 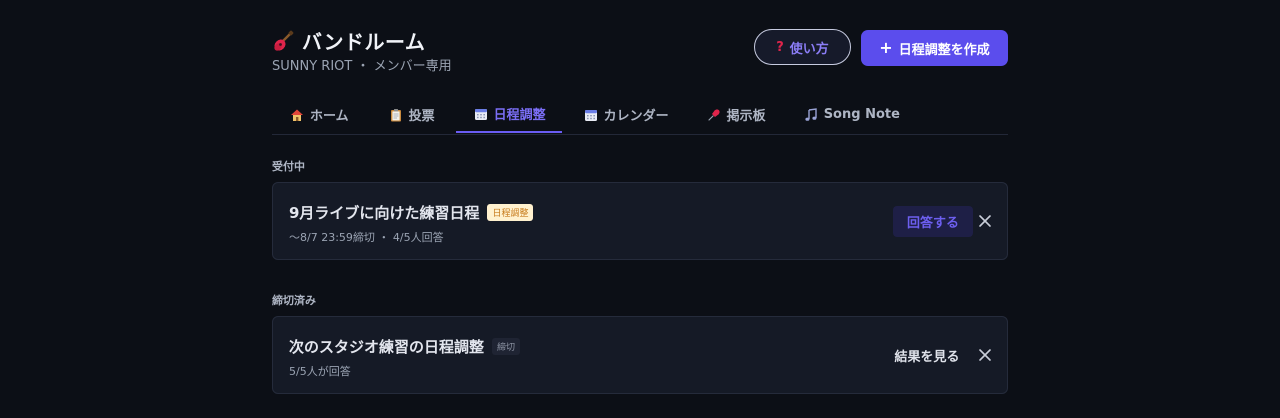 What do you see at coordinates (636, 116) in the screenshot?
I see `tab-label: カレンダー` at bounding box center [636, 116].